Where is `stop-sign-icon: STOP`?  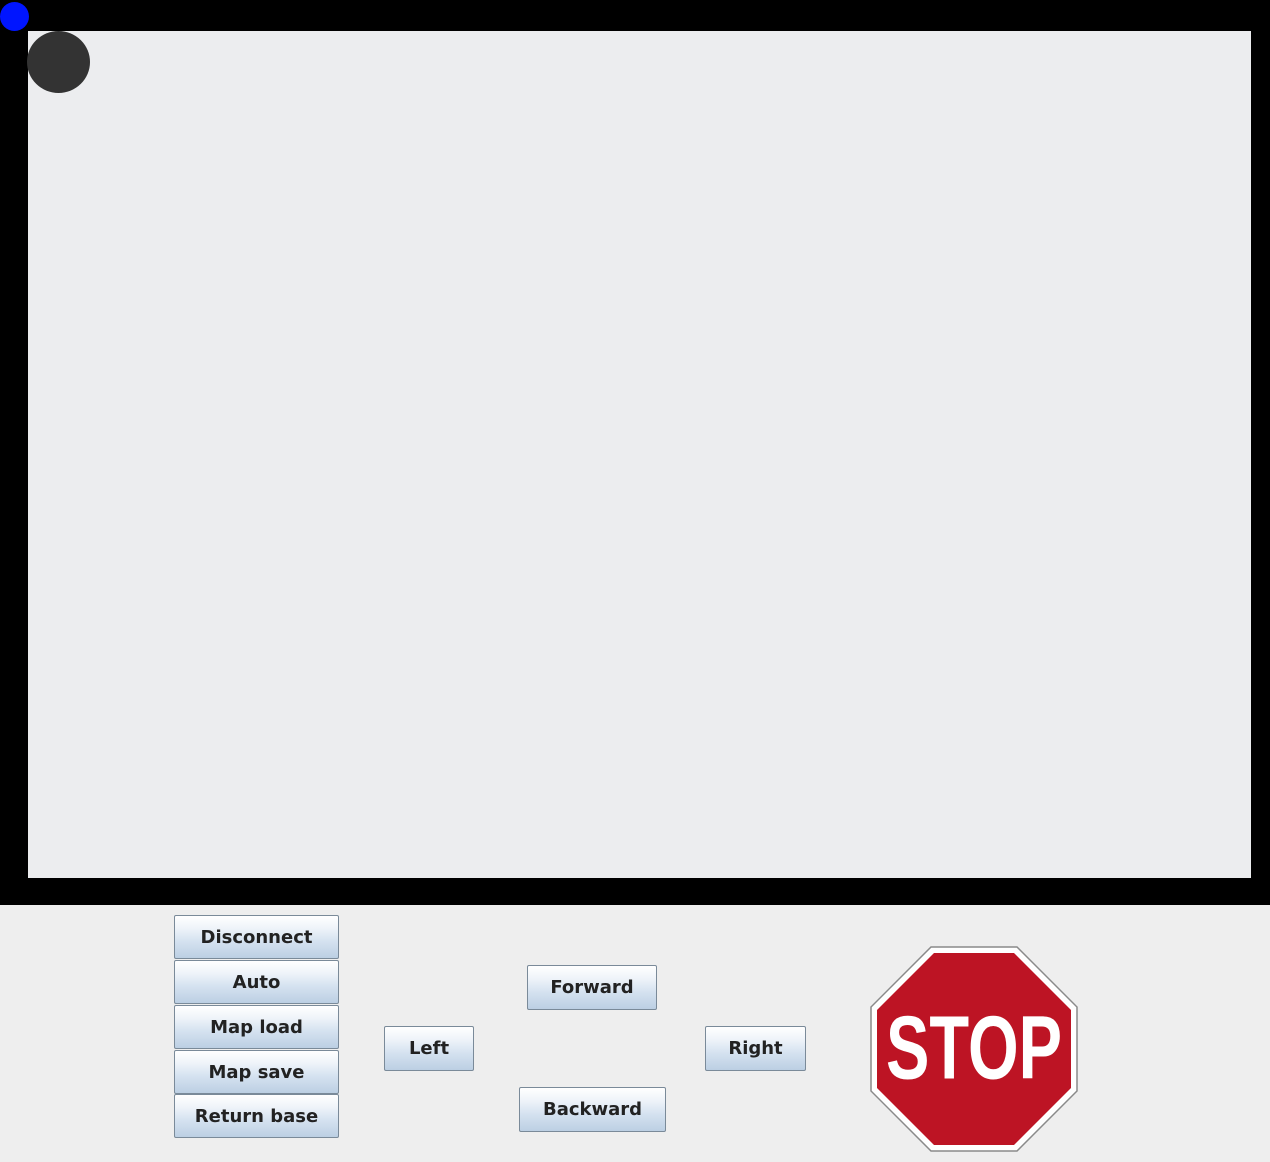 stop-sign-icon: STOP is located at coordinates (974, 1049).